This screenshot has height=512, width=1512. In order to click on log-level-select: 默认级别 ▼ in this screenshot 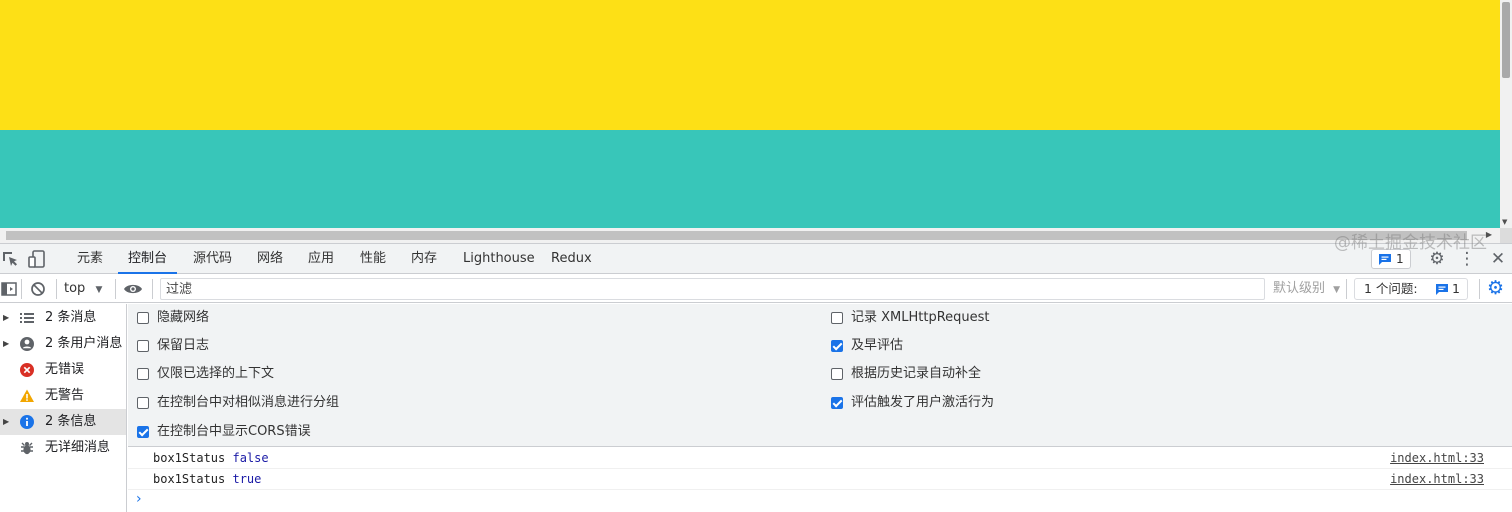, I will do `click(1306, 289)`.